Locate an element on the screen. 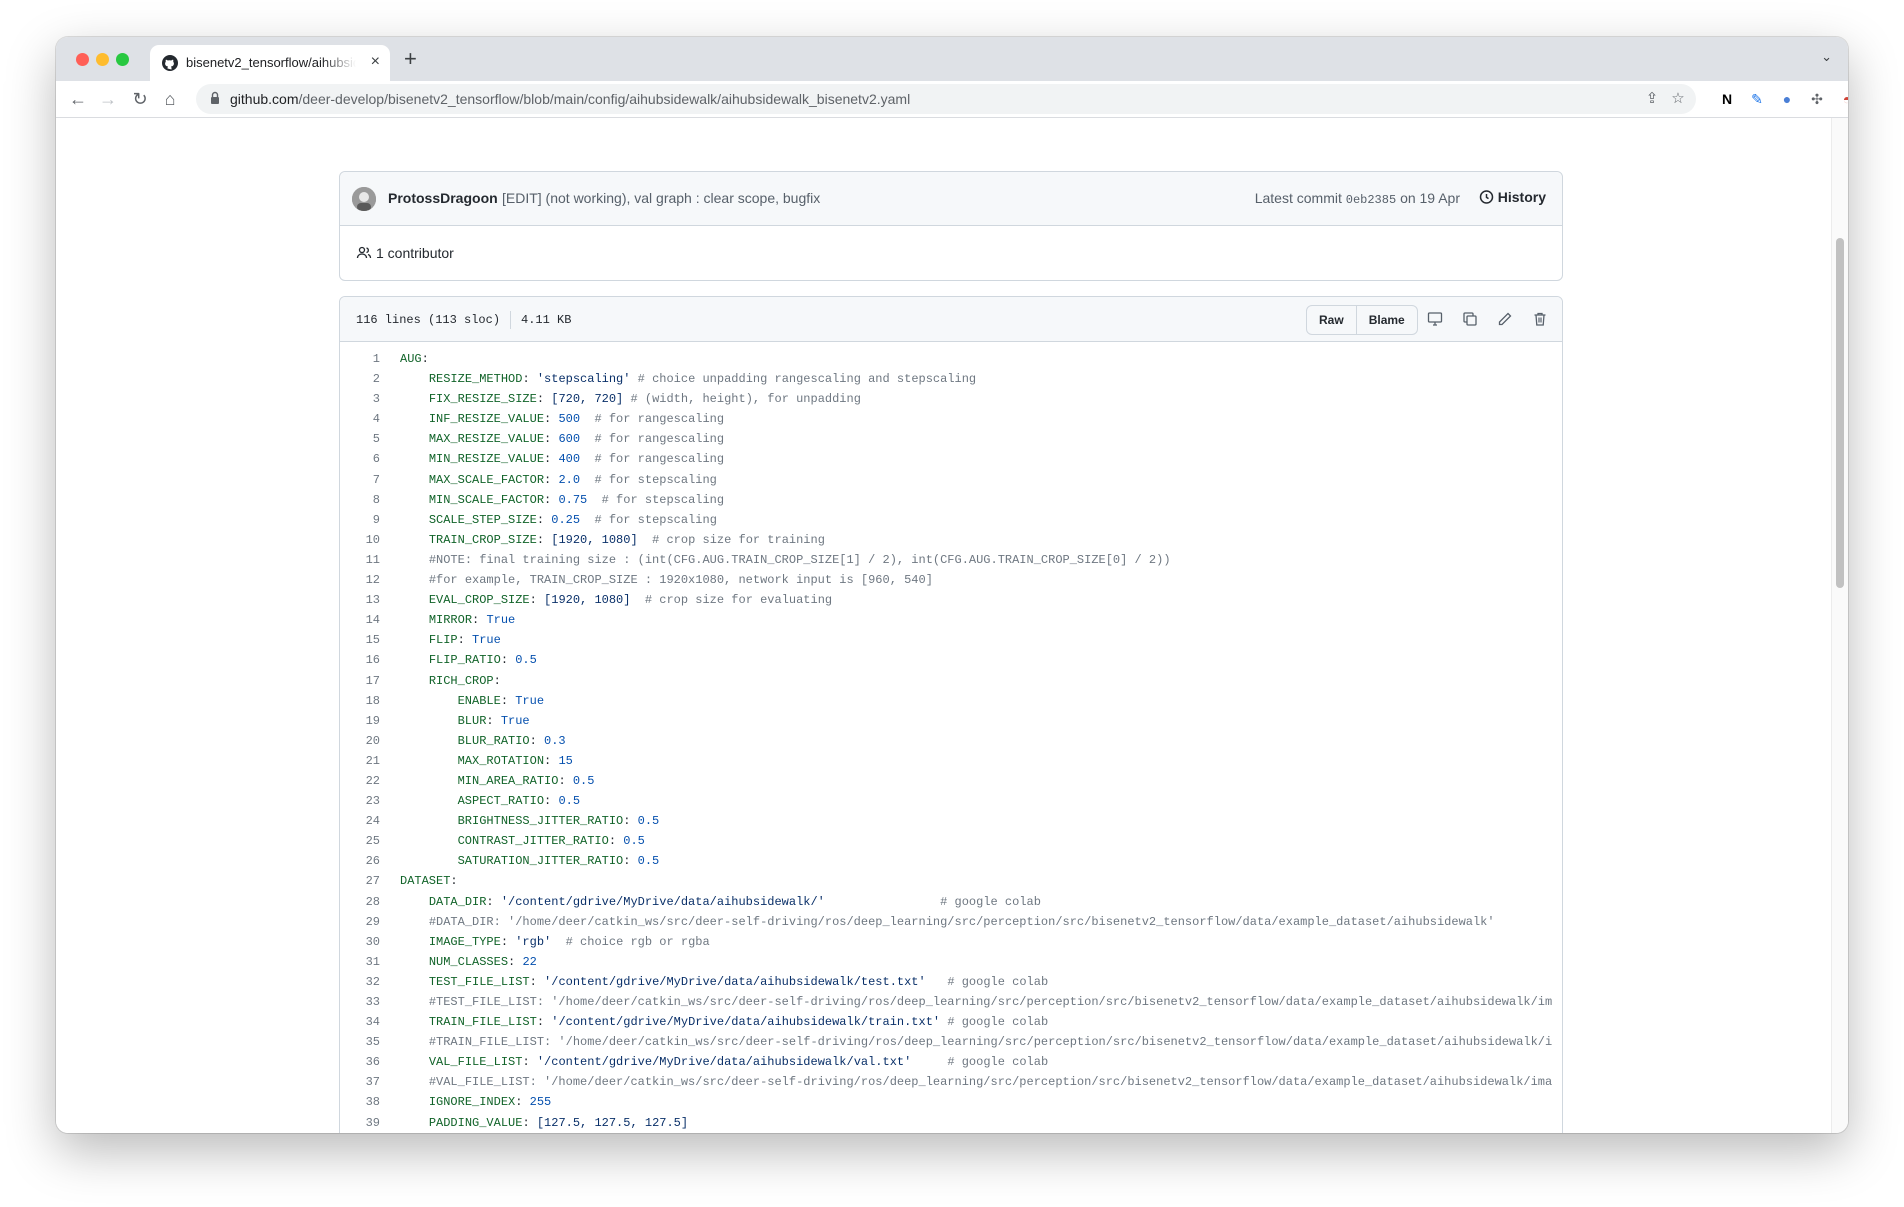 The width and height of the screenshot is (1904, 1207). new-tab-button: + is located at coordinates (410, 59).